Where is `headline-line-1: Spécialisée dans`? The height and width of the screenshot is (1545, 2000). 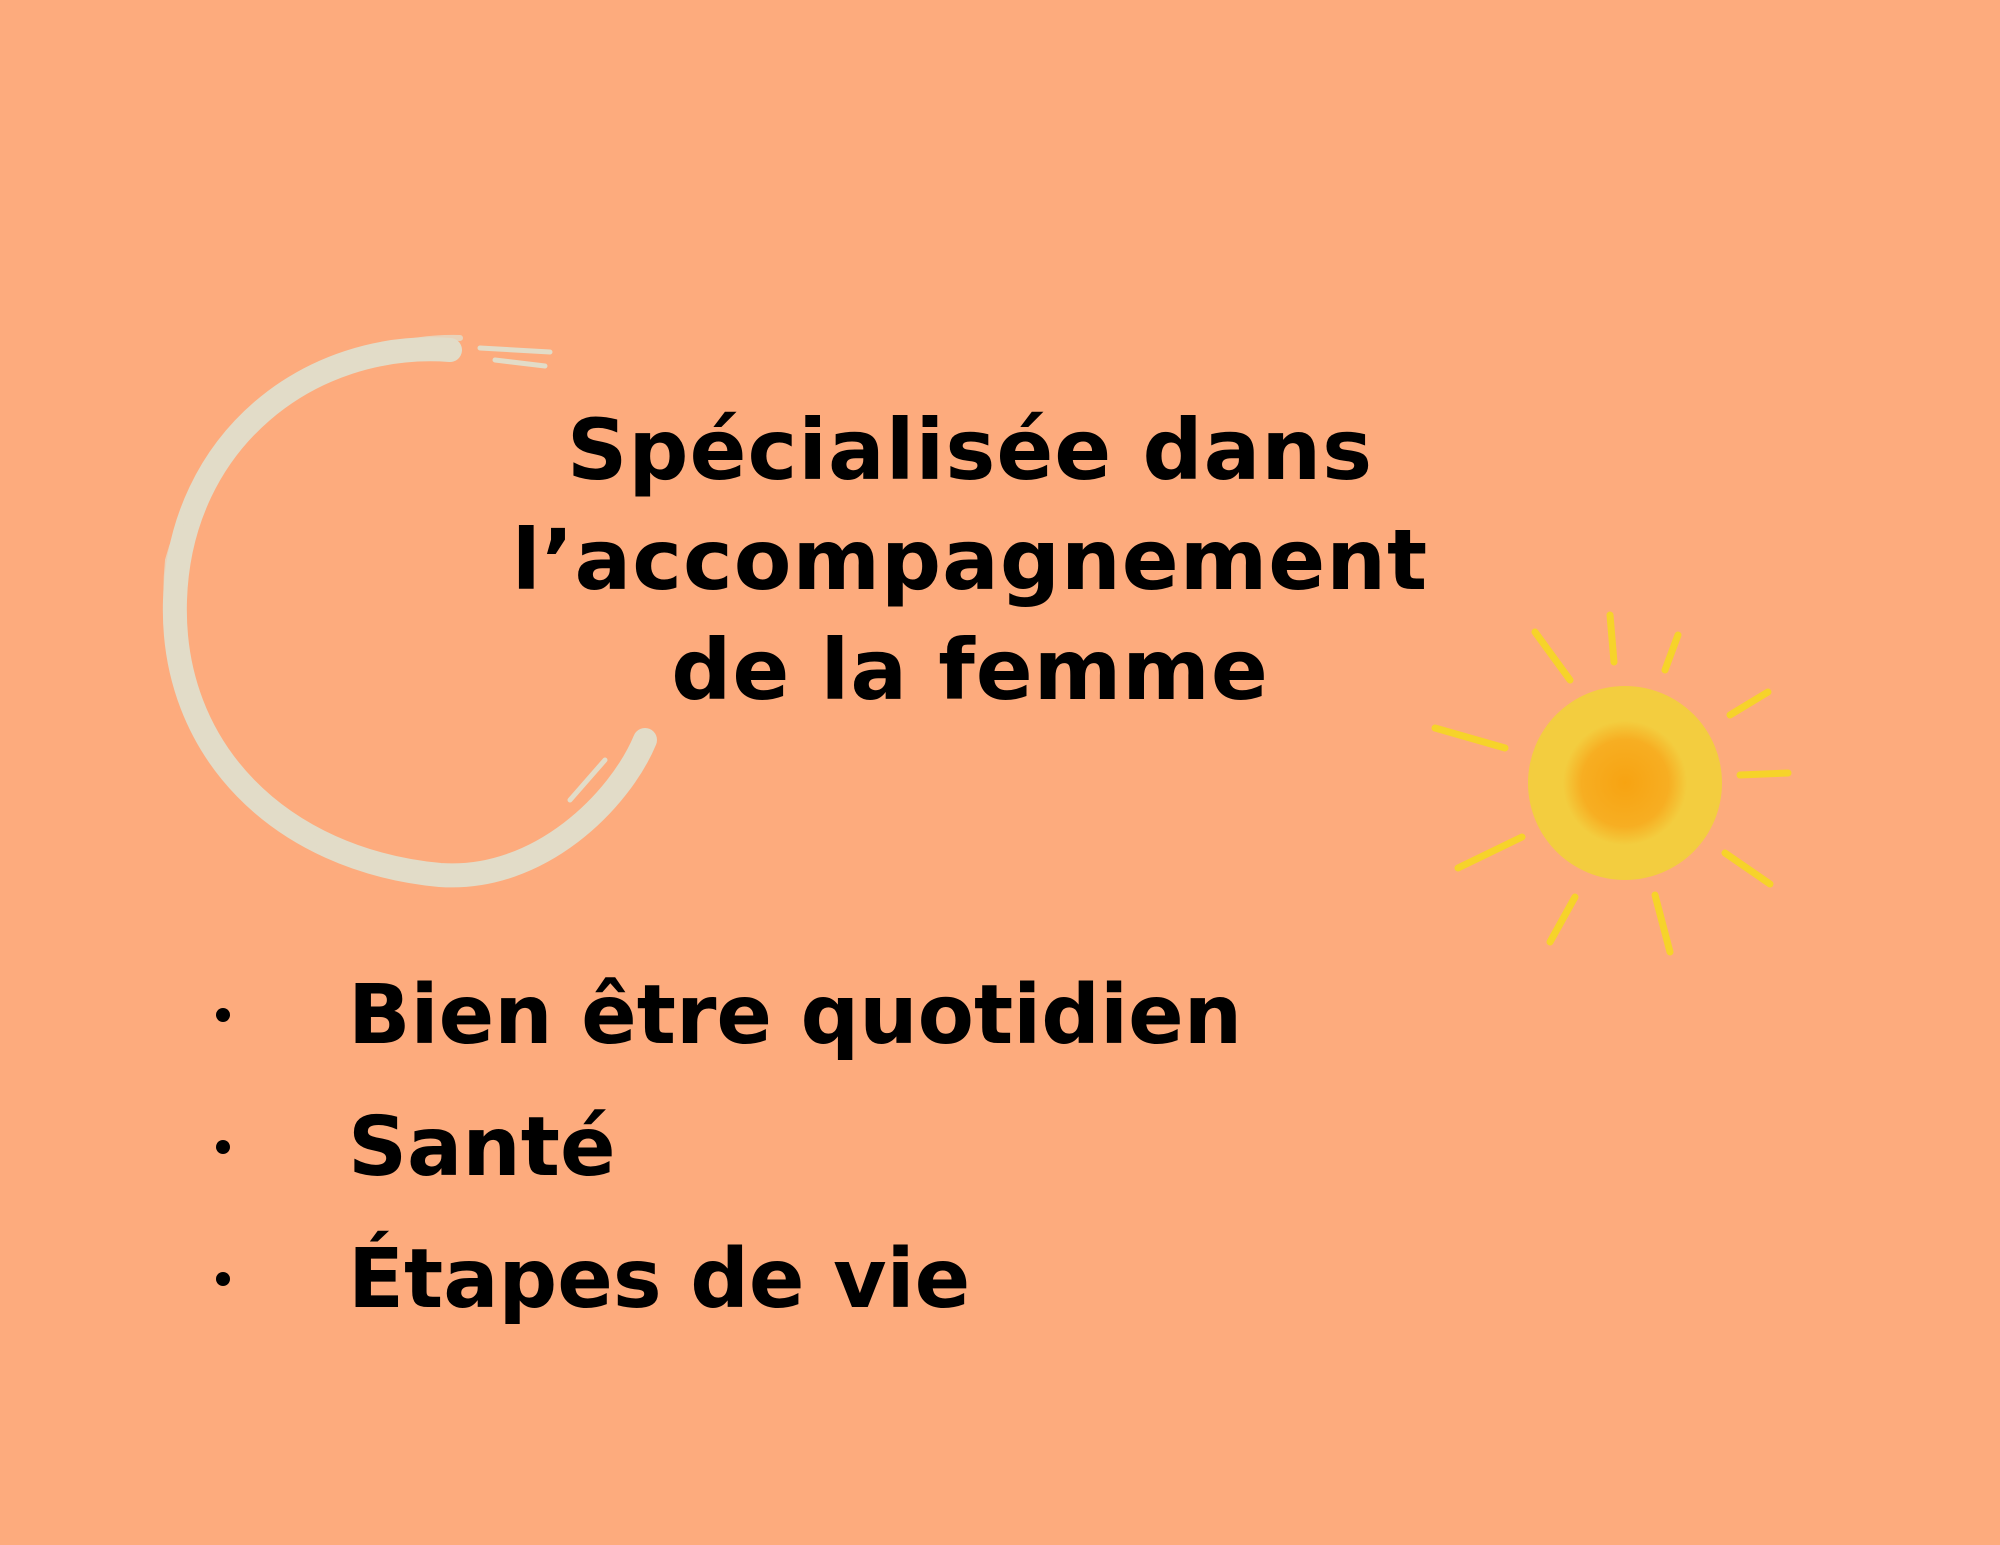
headline-line-1: Spécialisée dans is located at coordinates (970, 450).